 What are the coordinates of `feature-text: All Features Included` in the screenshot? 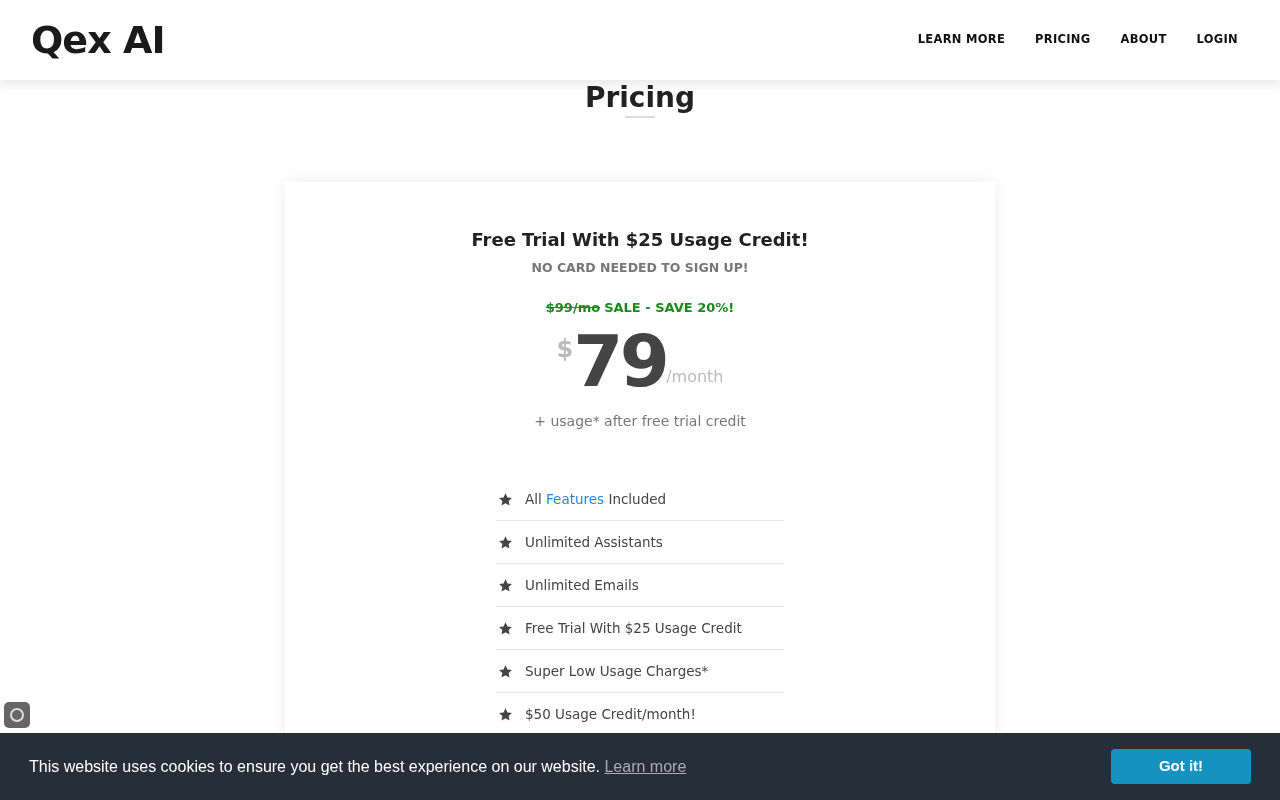 It's located at (596, 500).